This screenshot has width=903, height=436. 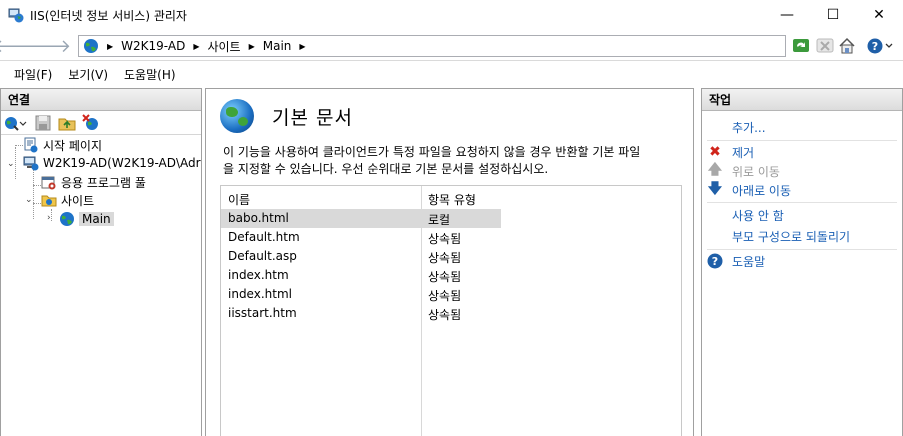 What do you see at coordinates (33, 74) in the screenshot?
I see `menu-file: 파일(F)` at bounding box center [33, 74].